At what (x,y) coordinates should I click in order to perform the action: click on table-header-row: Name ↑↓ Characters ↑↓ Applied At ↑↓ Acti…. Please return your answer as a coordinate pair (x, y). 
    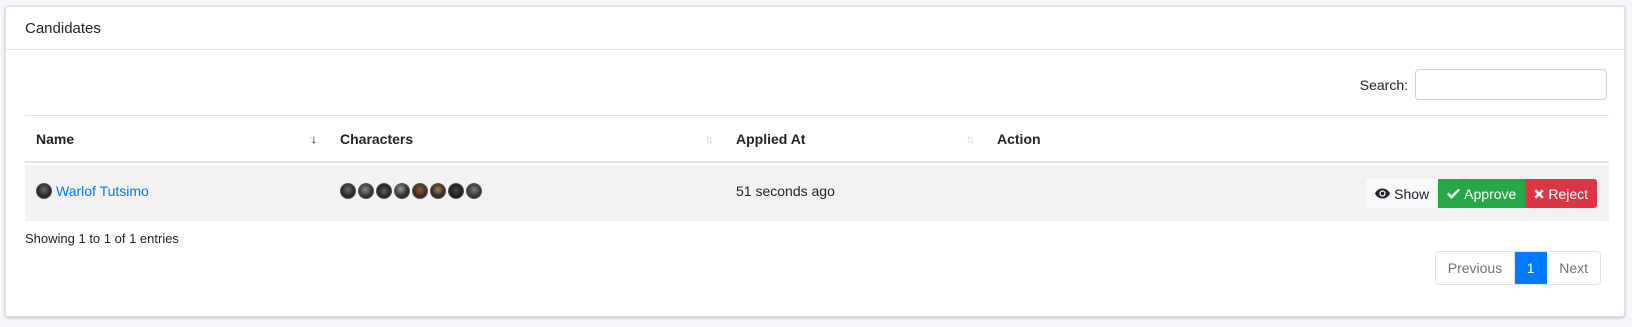
    Looking at the image, I should click on (817, 139).